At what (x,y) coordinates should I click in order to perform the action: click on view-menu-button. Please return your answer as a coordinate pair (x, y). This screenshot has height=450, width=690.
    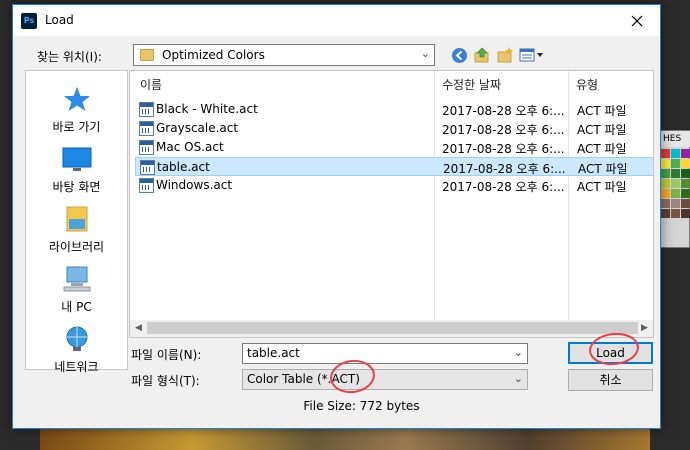
    Looking at the image, I should click on (532, 55).